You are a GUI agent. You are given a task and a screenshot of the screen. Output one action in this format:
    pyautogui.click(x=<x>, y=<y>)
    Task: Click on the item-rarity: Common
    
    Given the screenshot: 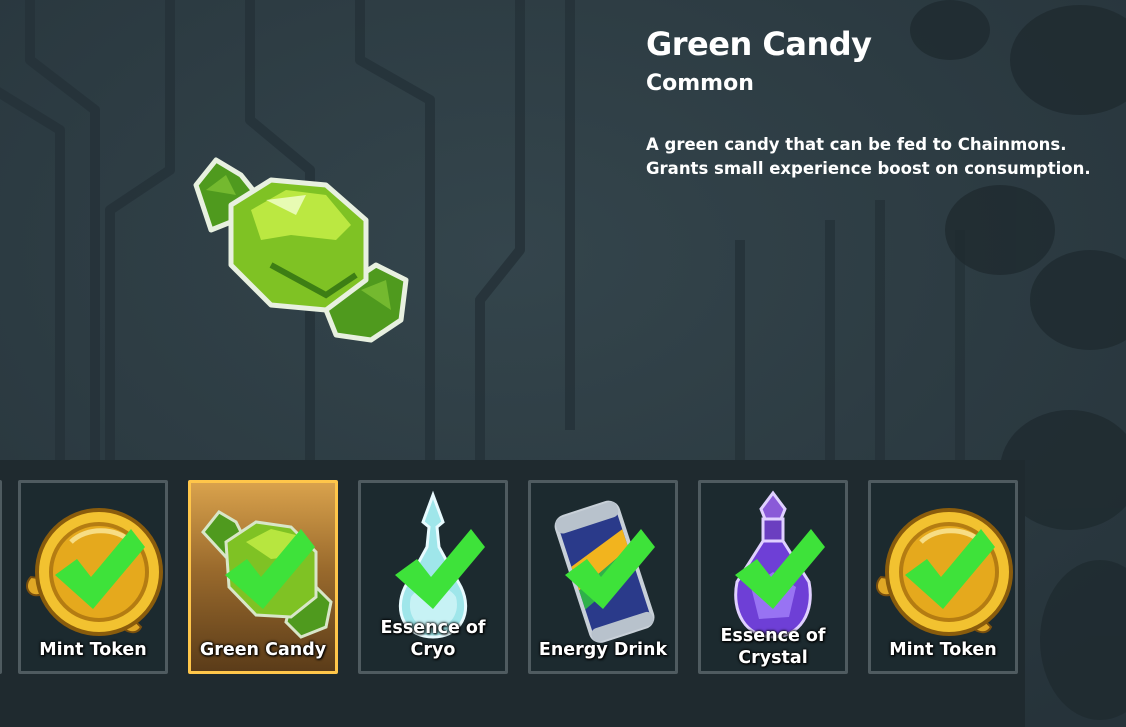 What is the action you would take?
    pyautogui.click(x=700, y=83)
    